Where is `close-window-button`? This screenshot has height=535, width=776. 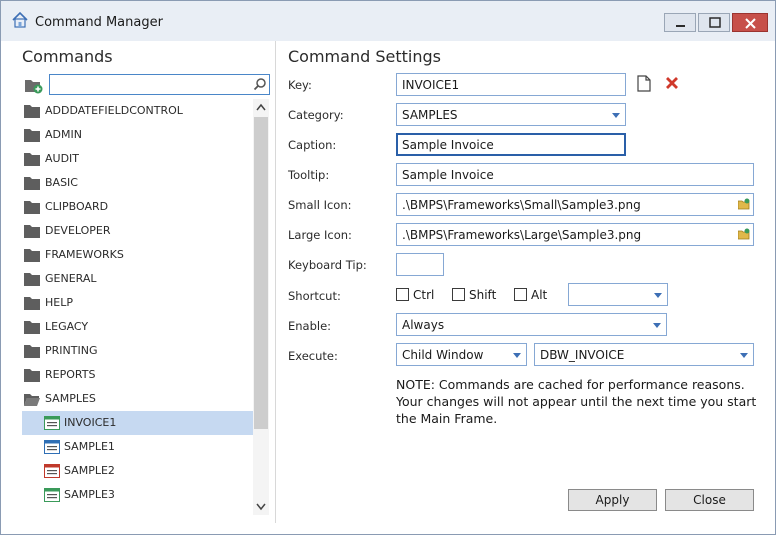
close-window-button is located at coordinates (750, 22).